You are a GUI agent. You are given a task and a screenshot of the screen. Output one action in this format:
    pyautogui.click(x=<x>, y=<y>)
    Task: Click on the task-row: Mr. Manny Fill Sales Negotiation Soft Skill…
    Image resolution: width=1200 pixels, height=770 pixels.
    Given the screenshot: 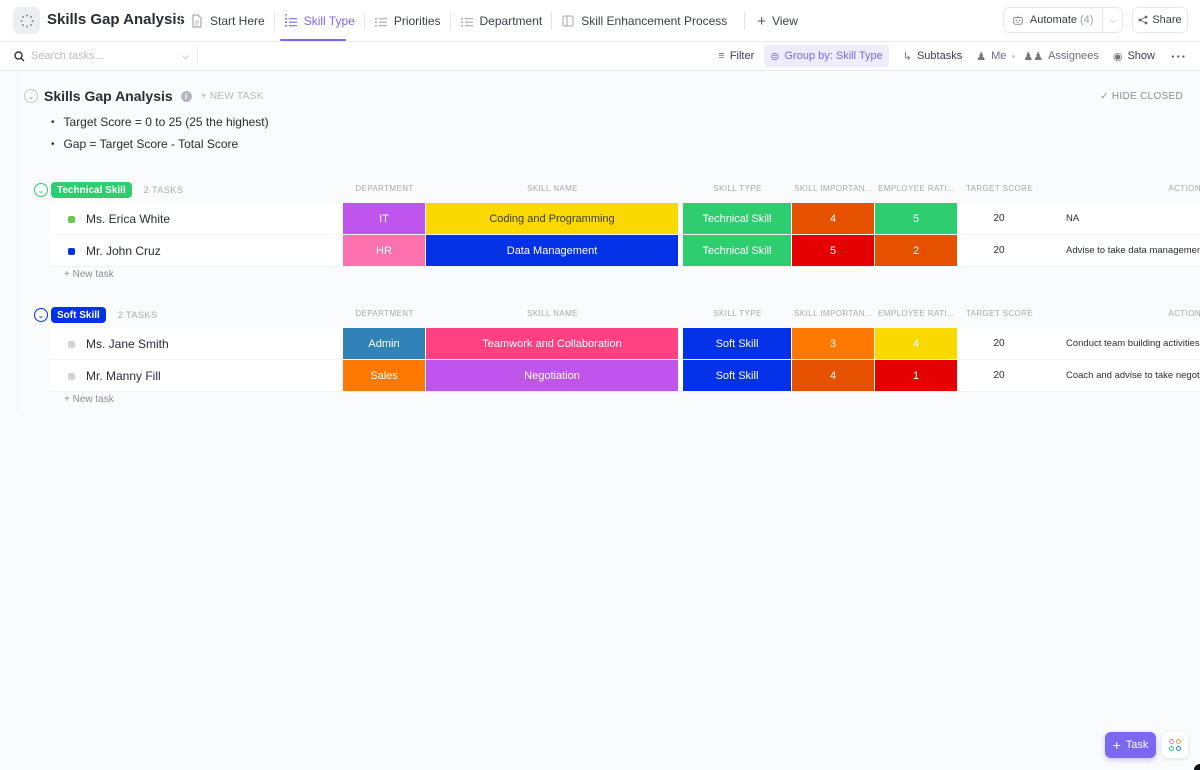 What is the action you would take?
    pyautogui.click(x=625, y=376)
    